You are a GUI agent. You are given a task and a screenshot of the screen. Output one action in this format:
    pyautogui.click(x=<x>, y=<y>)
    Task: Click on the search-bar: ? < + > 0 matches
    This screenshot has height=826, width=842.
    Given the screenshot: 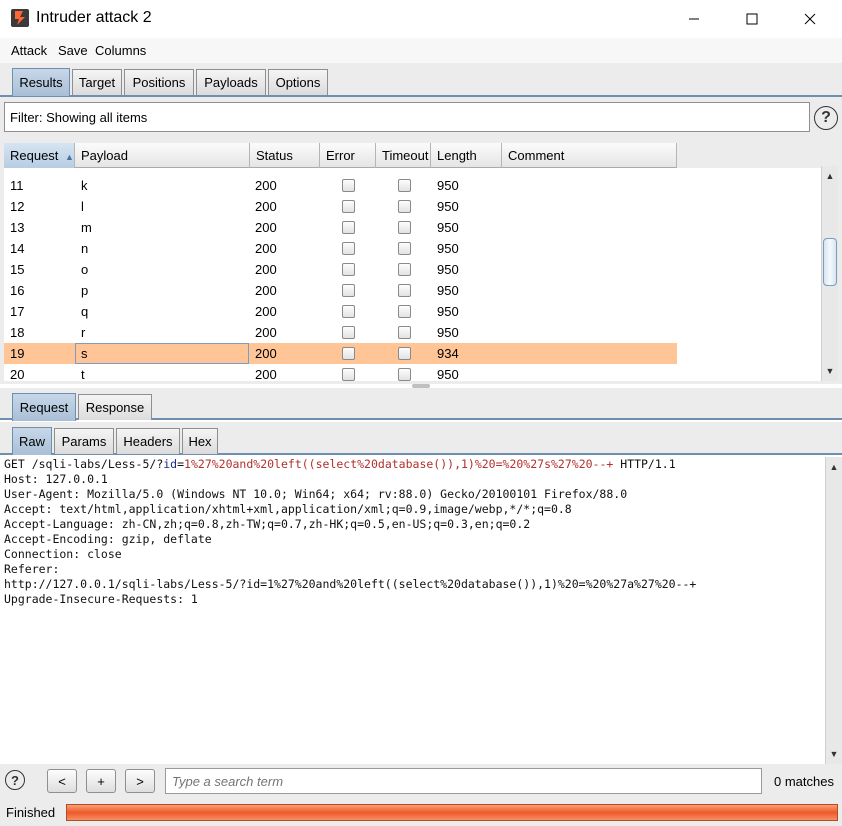 What is the action you would take?
    pyautogui.click(x=421, y=782)
    